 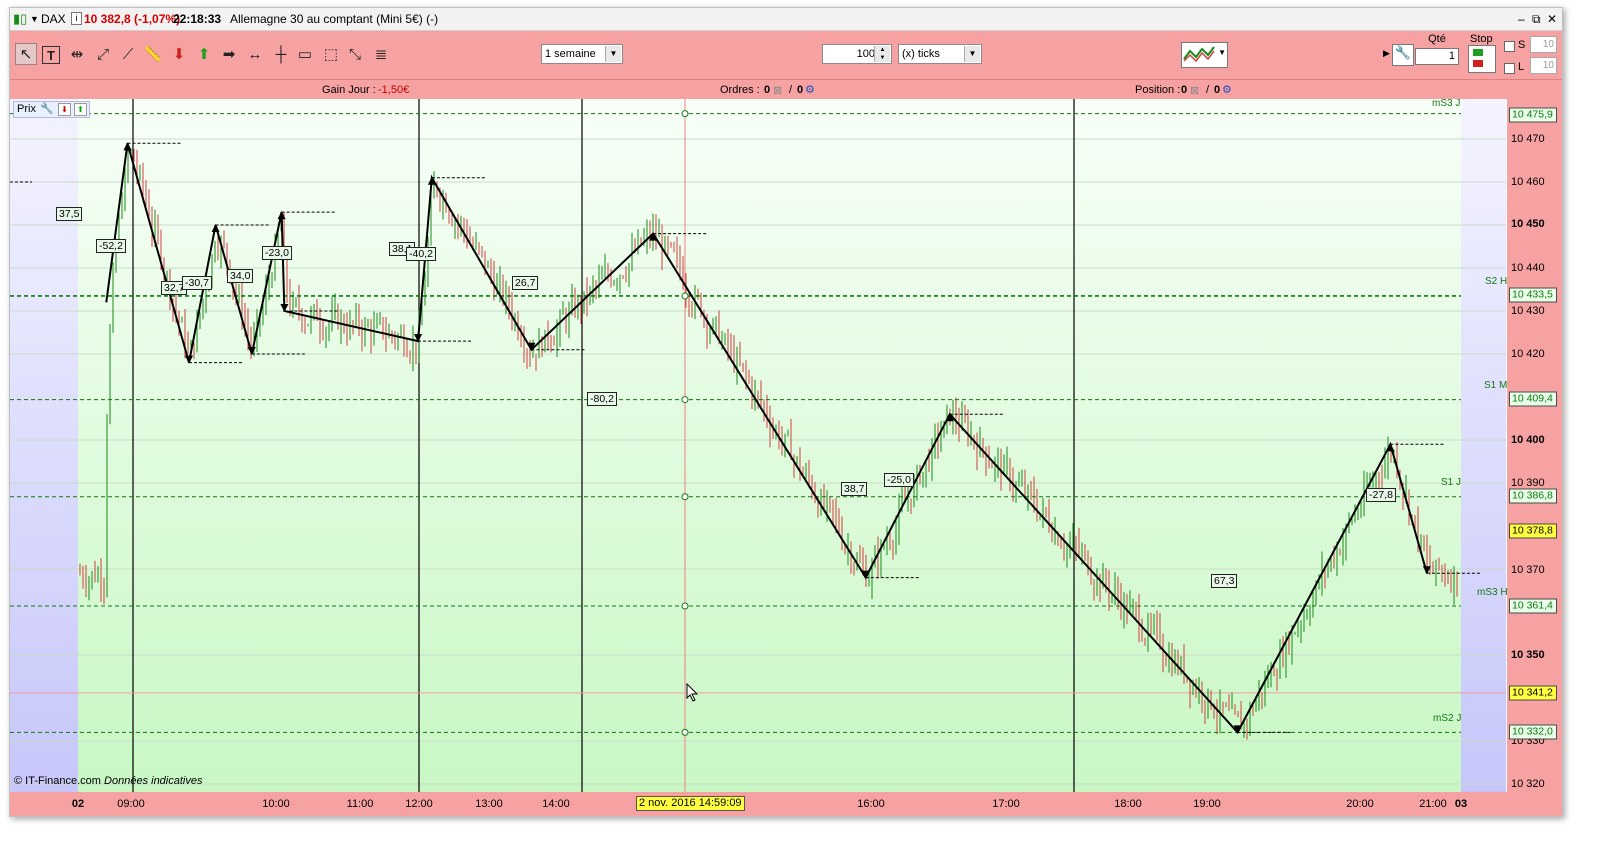 I want to click on zigzag-label: 38,7, so click(x=854, y=489).